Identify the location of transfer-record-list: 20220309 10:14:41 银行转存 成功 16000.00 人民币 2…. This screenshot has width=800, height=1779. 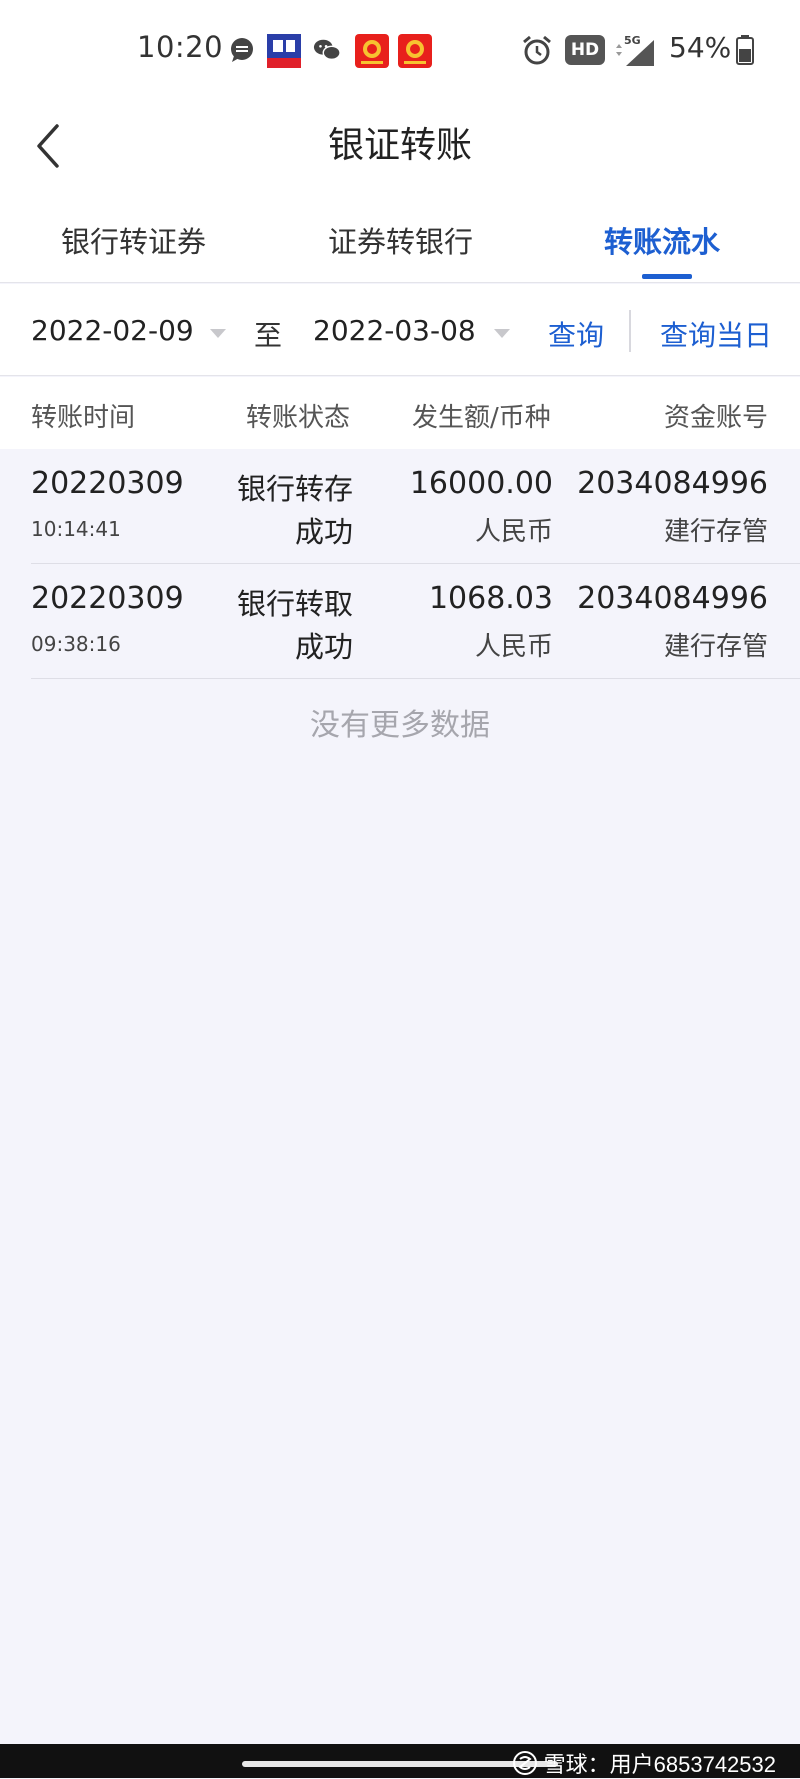
(400, 564).